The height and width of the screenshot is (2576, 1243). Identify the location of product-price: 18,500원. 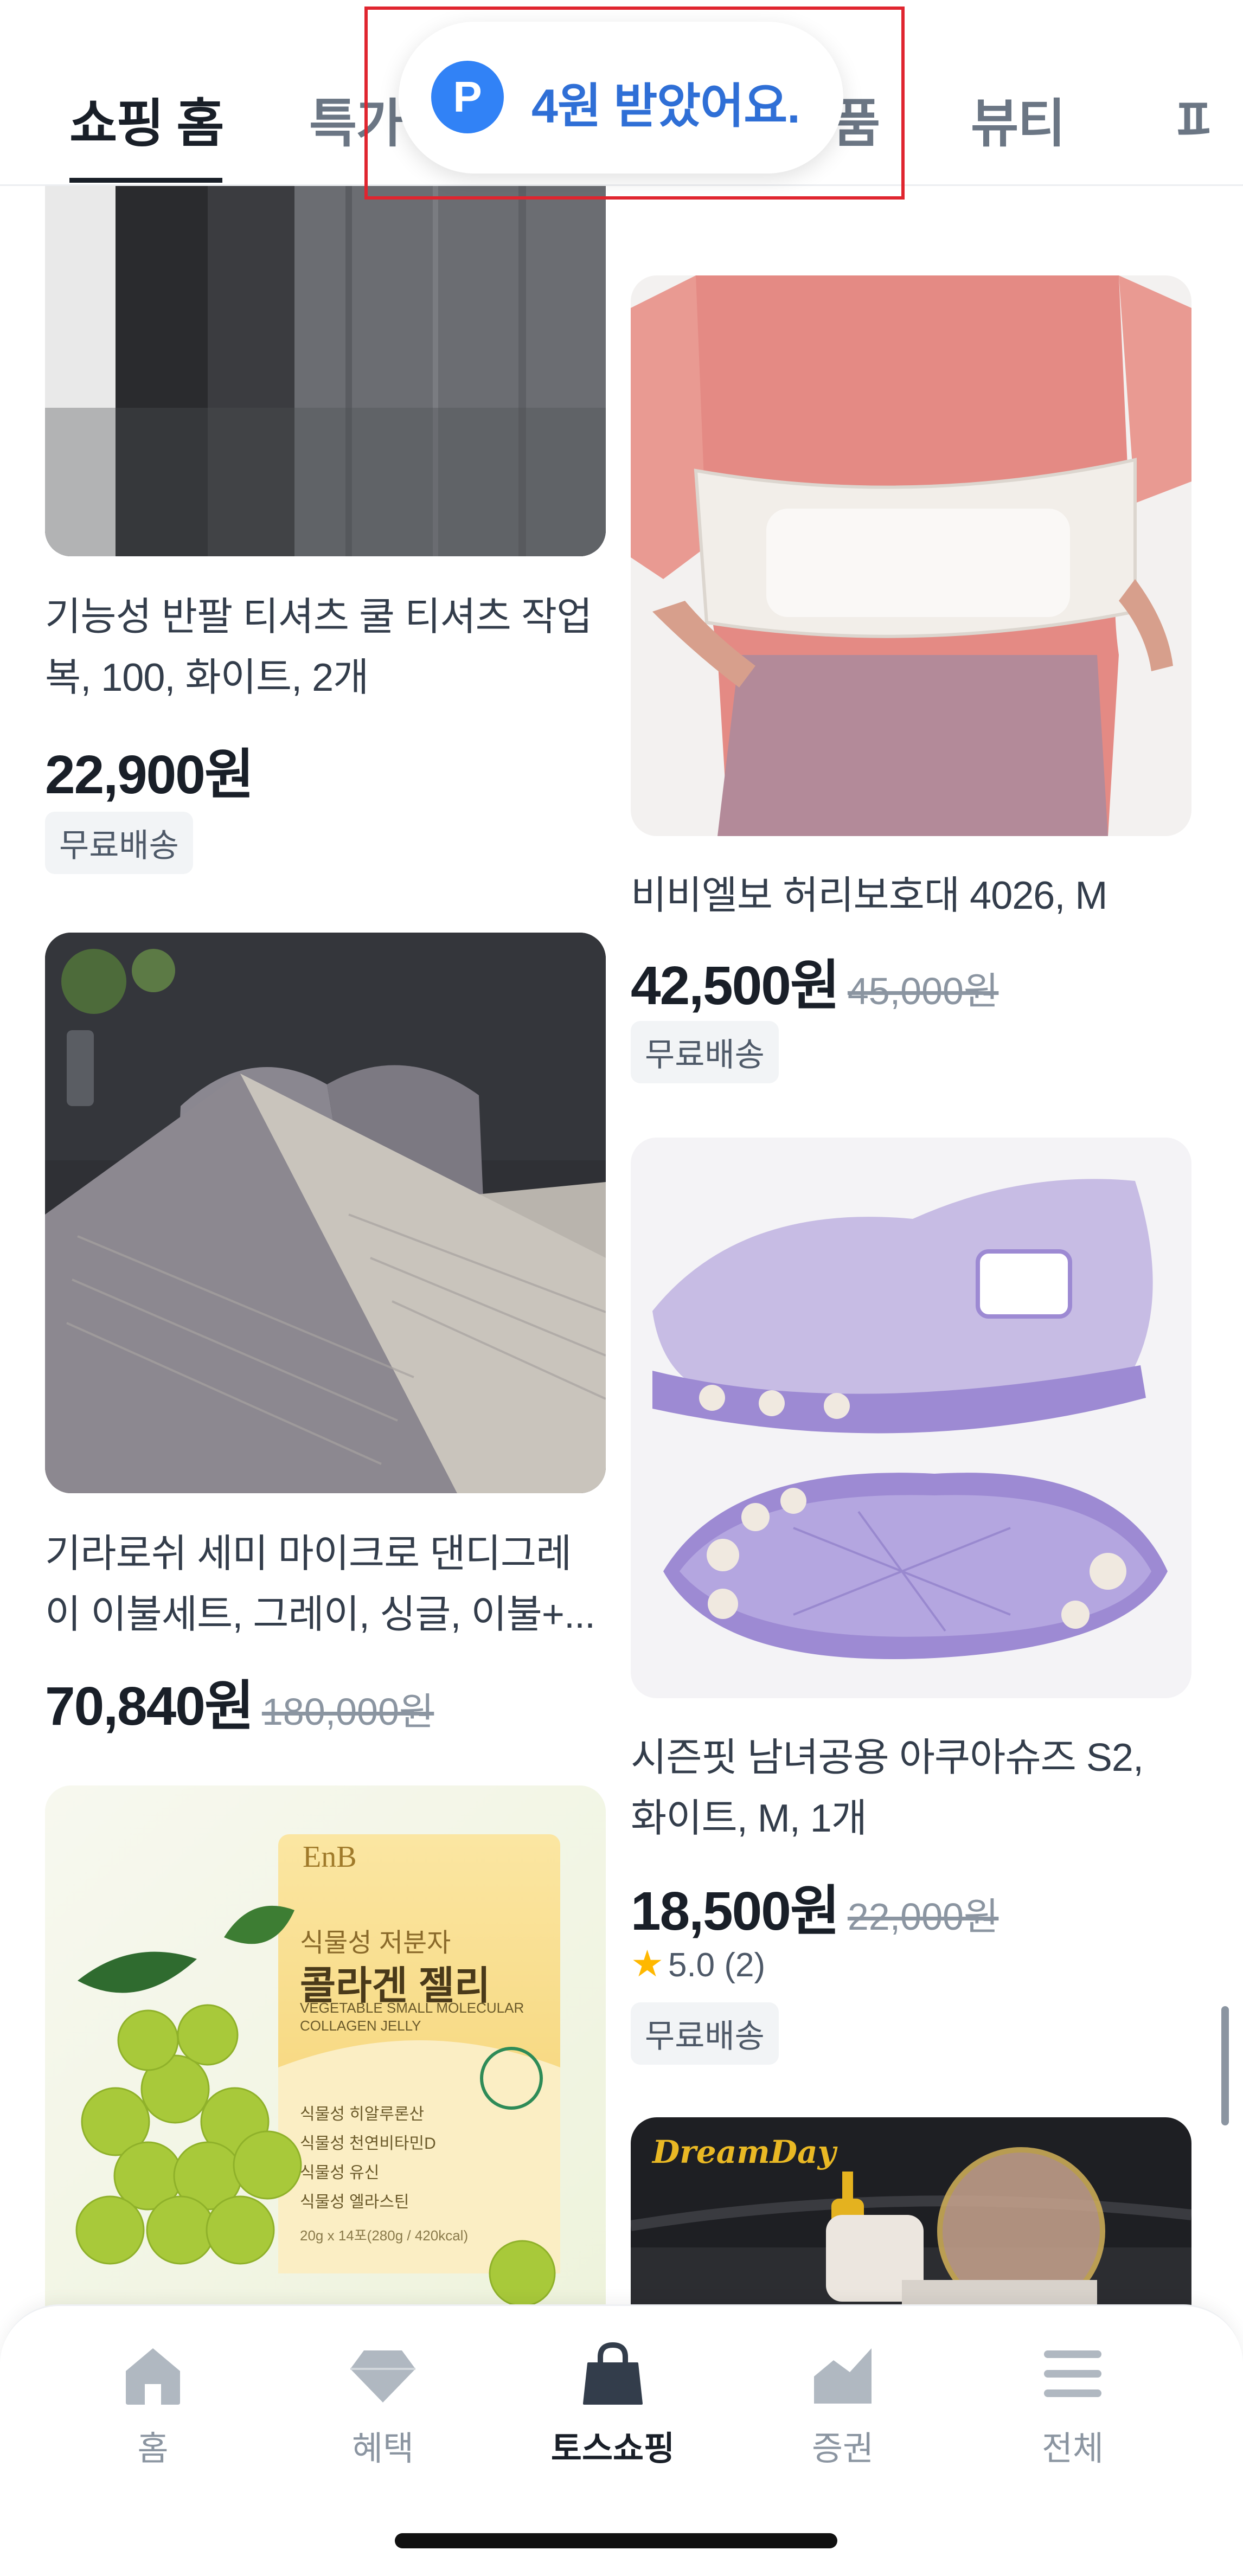
(735, 1912).